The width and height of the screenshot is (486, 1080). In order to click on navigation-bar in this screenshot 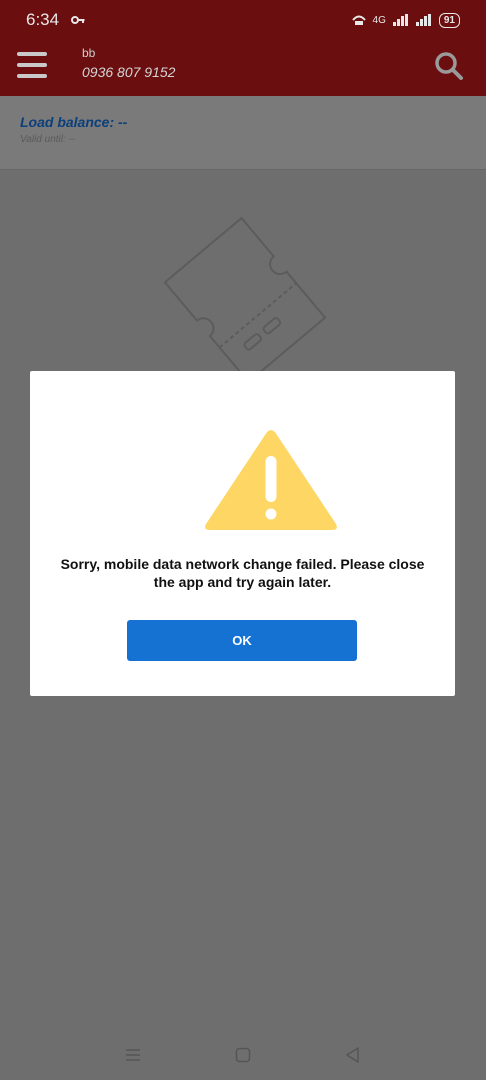, I will do `click(243, 1055)`.